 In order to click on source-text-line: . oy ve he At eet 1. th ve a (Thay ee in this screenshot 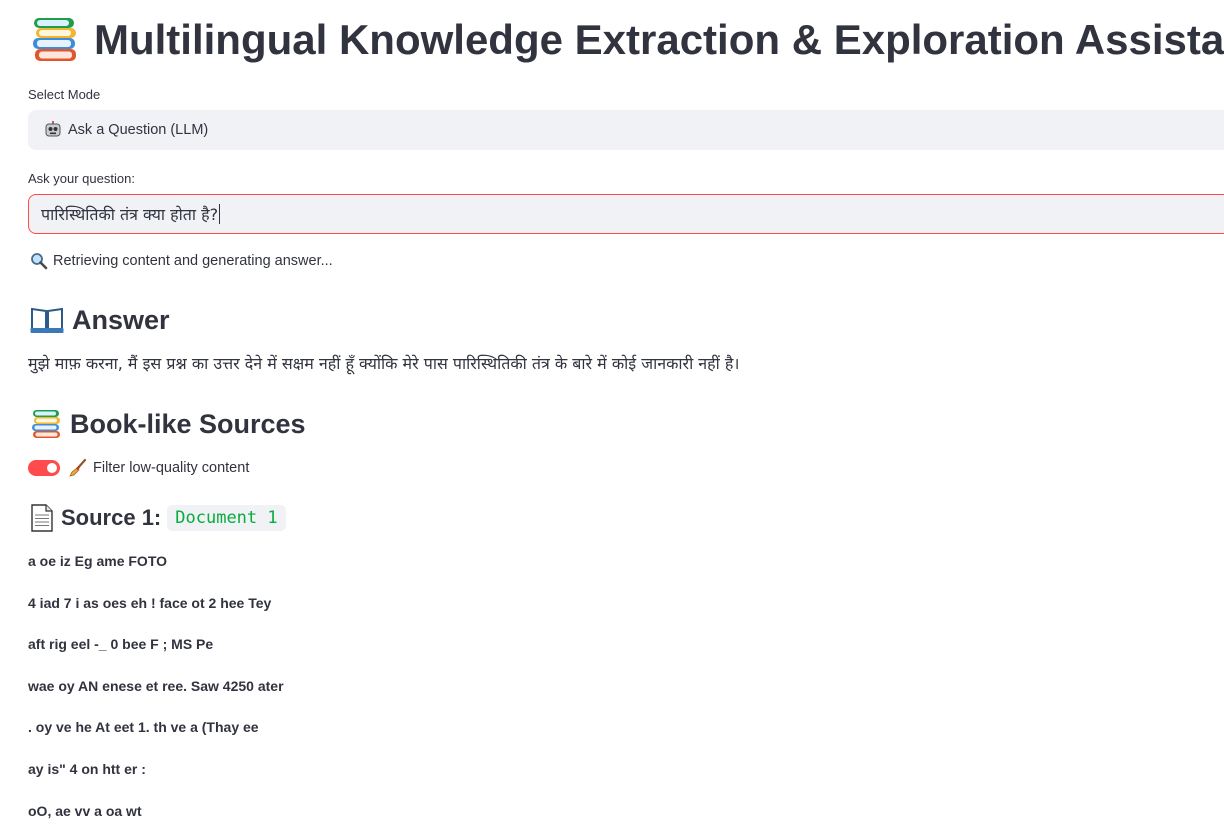, I will do `click(143, 727)`.